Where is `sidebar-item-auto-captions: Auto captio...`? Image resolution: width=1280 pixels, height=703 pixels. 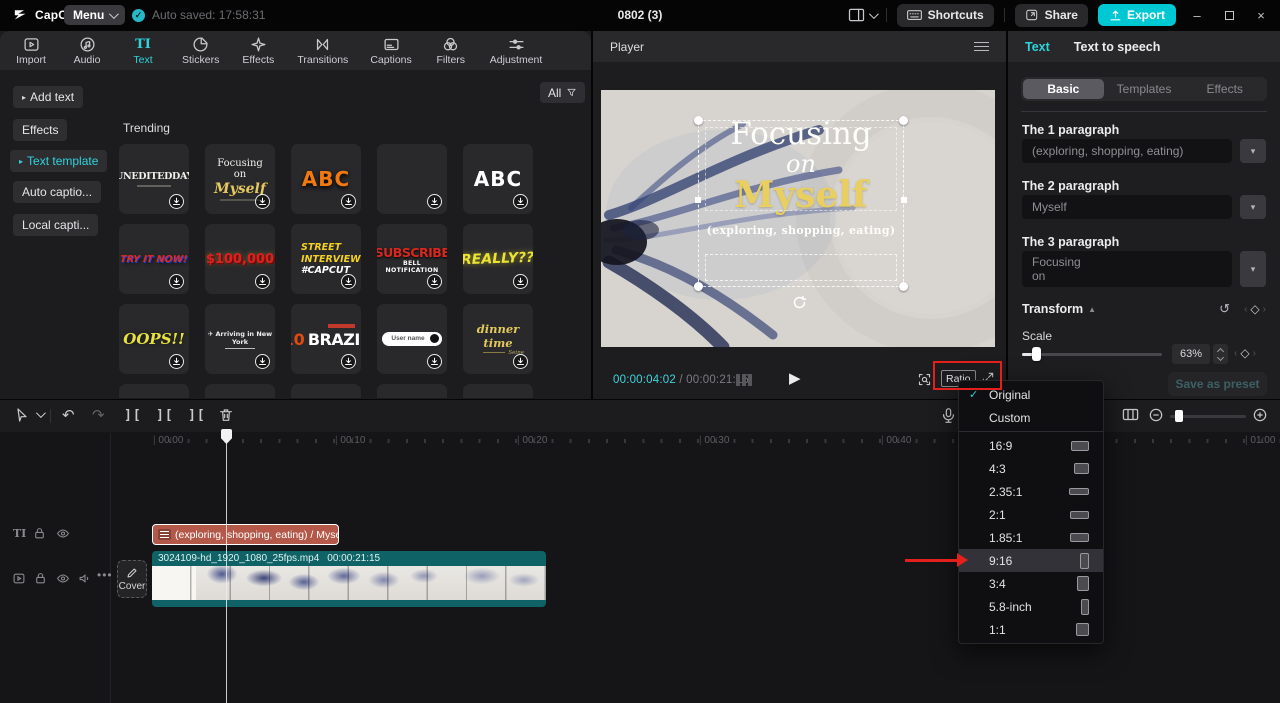
sidebar-item-auto-captions: Auto captio... is located at coordinates (57, 192).